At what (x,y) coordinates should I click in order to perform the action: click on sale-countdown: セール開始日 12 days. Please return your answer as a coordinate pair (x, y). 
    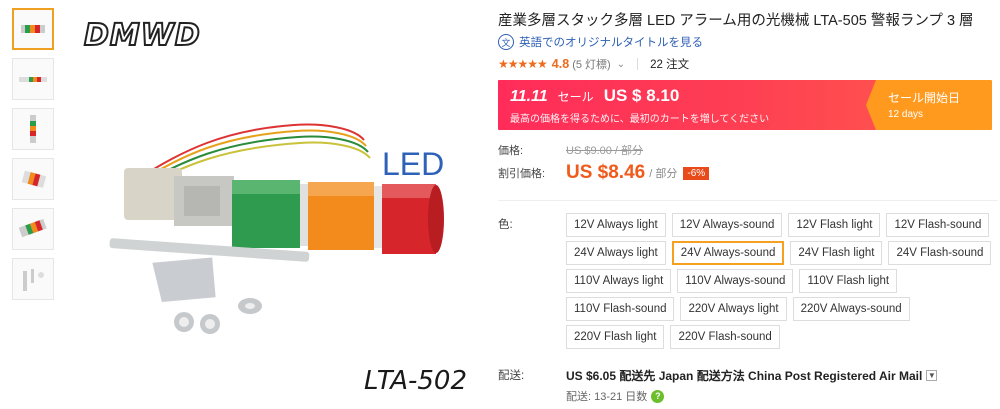
    Looking at the image, I should click on (929, 105).